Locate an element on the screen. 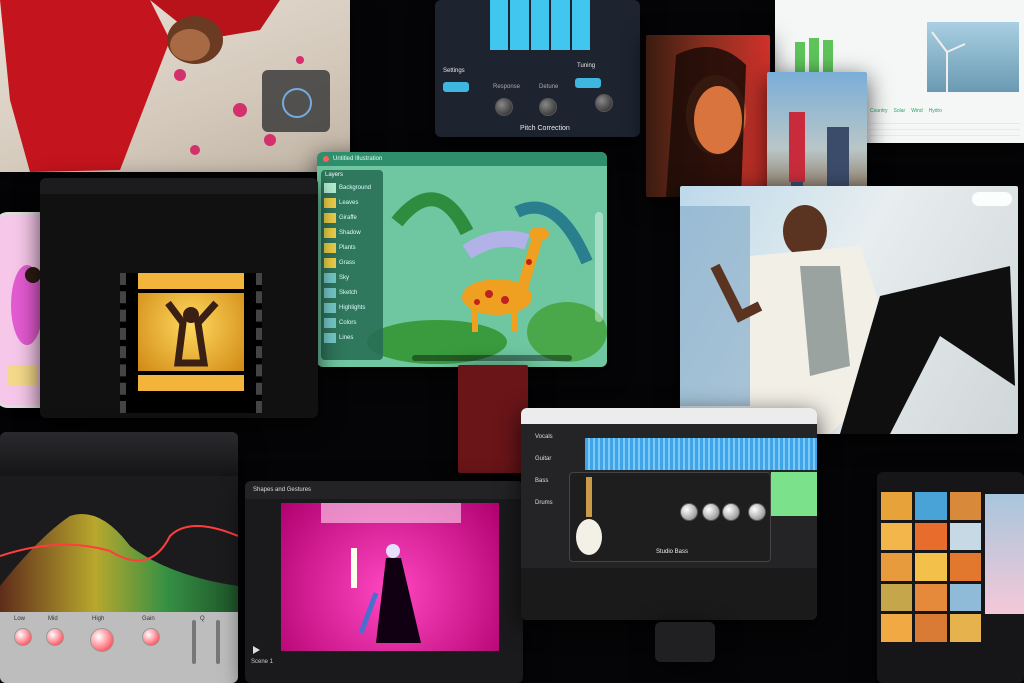 This screenshot has height=683, width=1024. piano-keys is located at coordinates (540, 25).